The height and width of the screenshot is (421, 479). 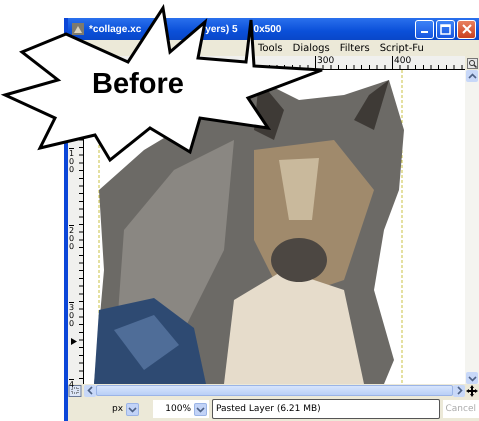 I want to click on window-title: 0x500, so click(x=268, y=29).